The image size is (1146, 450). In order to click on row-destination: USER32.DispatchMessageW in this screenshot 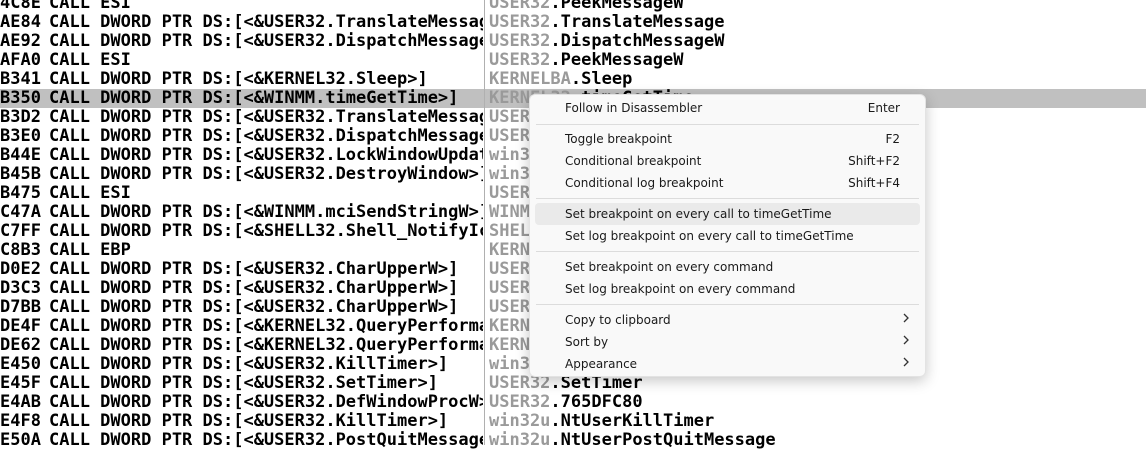, I will do `click(814, 41)`.